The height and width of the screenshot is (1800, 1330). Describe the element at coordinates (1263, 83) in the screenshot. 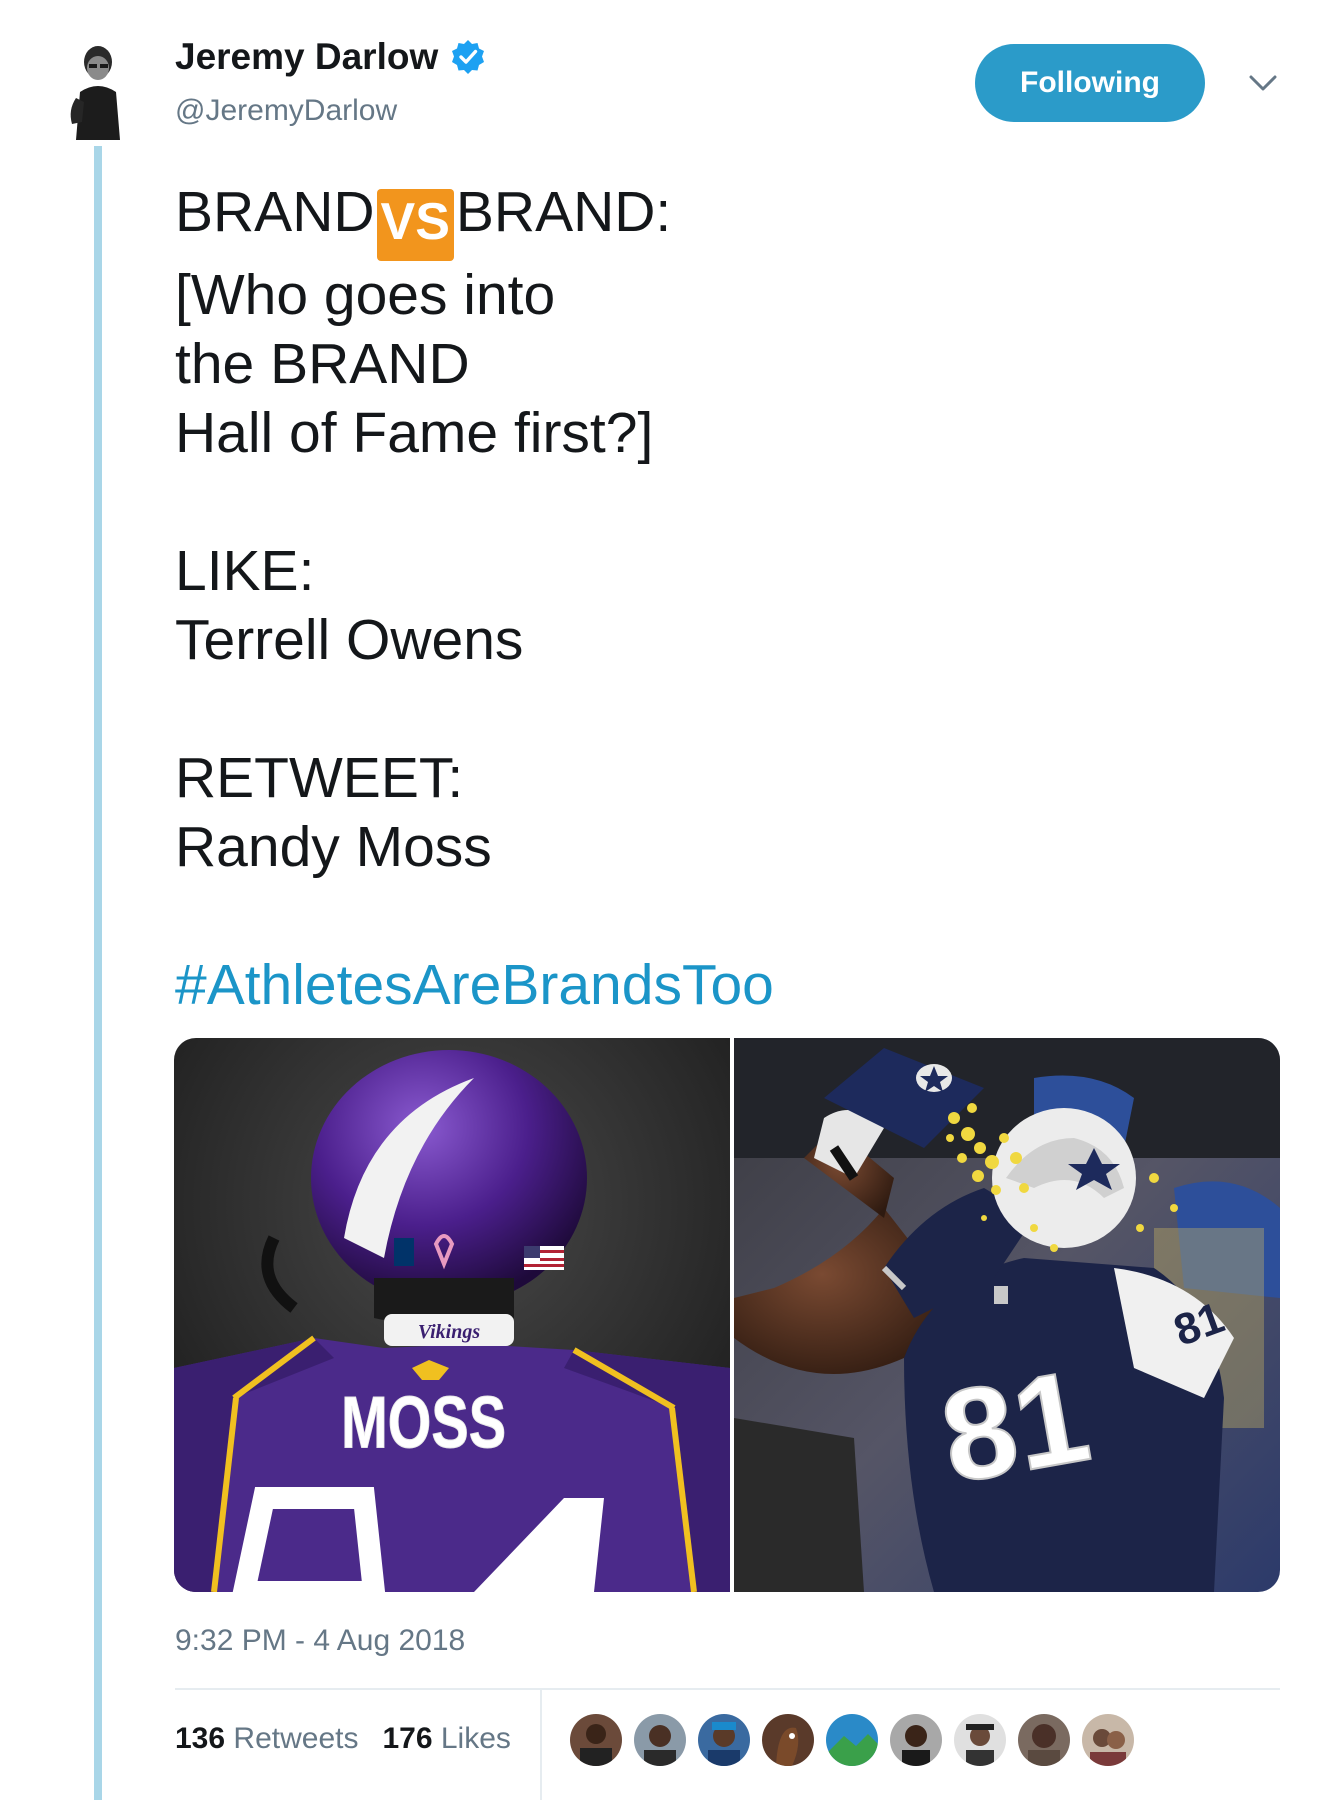

I see `chevron-down-icon` at that location.